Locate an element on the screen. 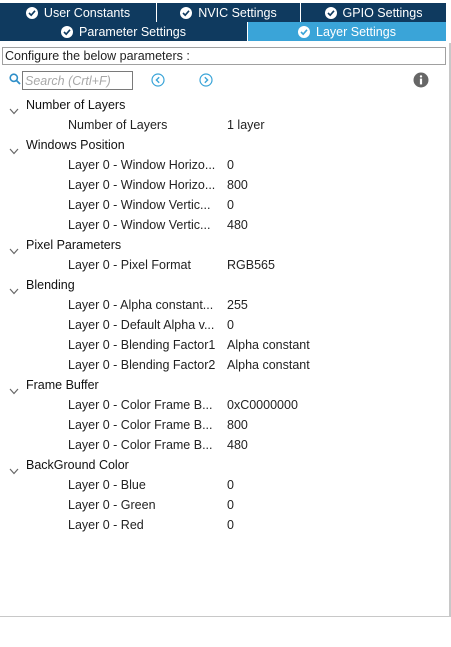 This screenshot has width=451, height=647. param-label: Layer 0 - Blending Factor2 is located at coordinates (142, 365).